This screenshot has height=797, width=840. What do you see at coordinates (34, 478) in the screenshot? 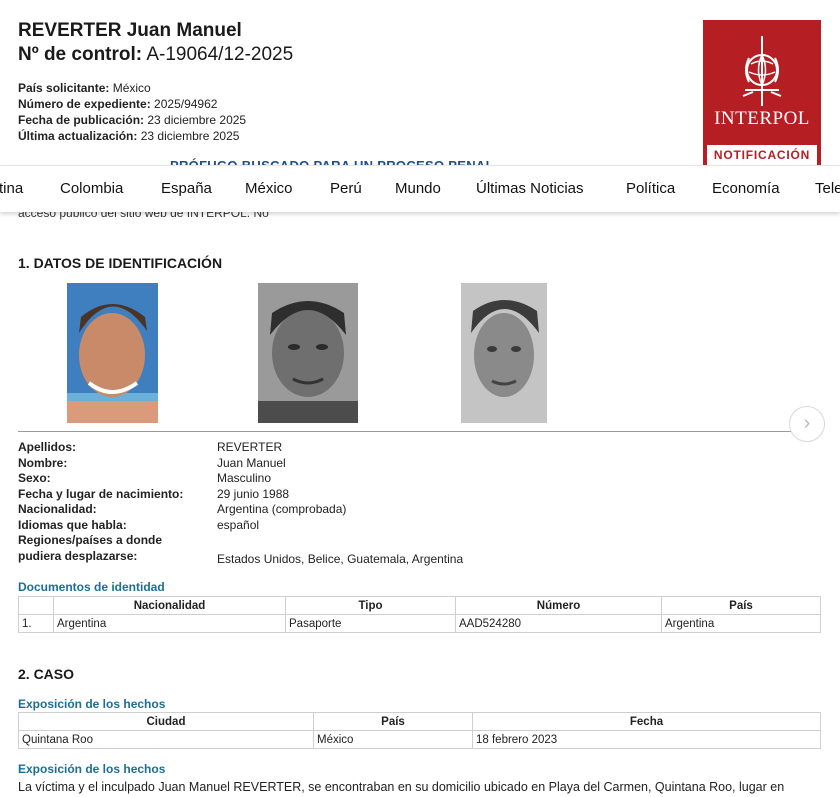
I see `field-label: Sexo:` at bounding box center [34, 478].